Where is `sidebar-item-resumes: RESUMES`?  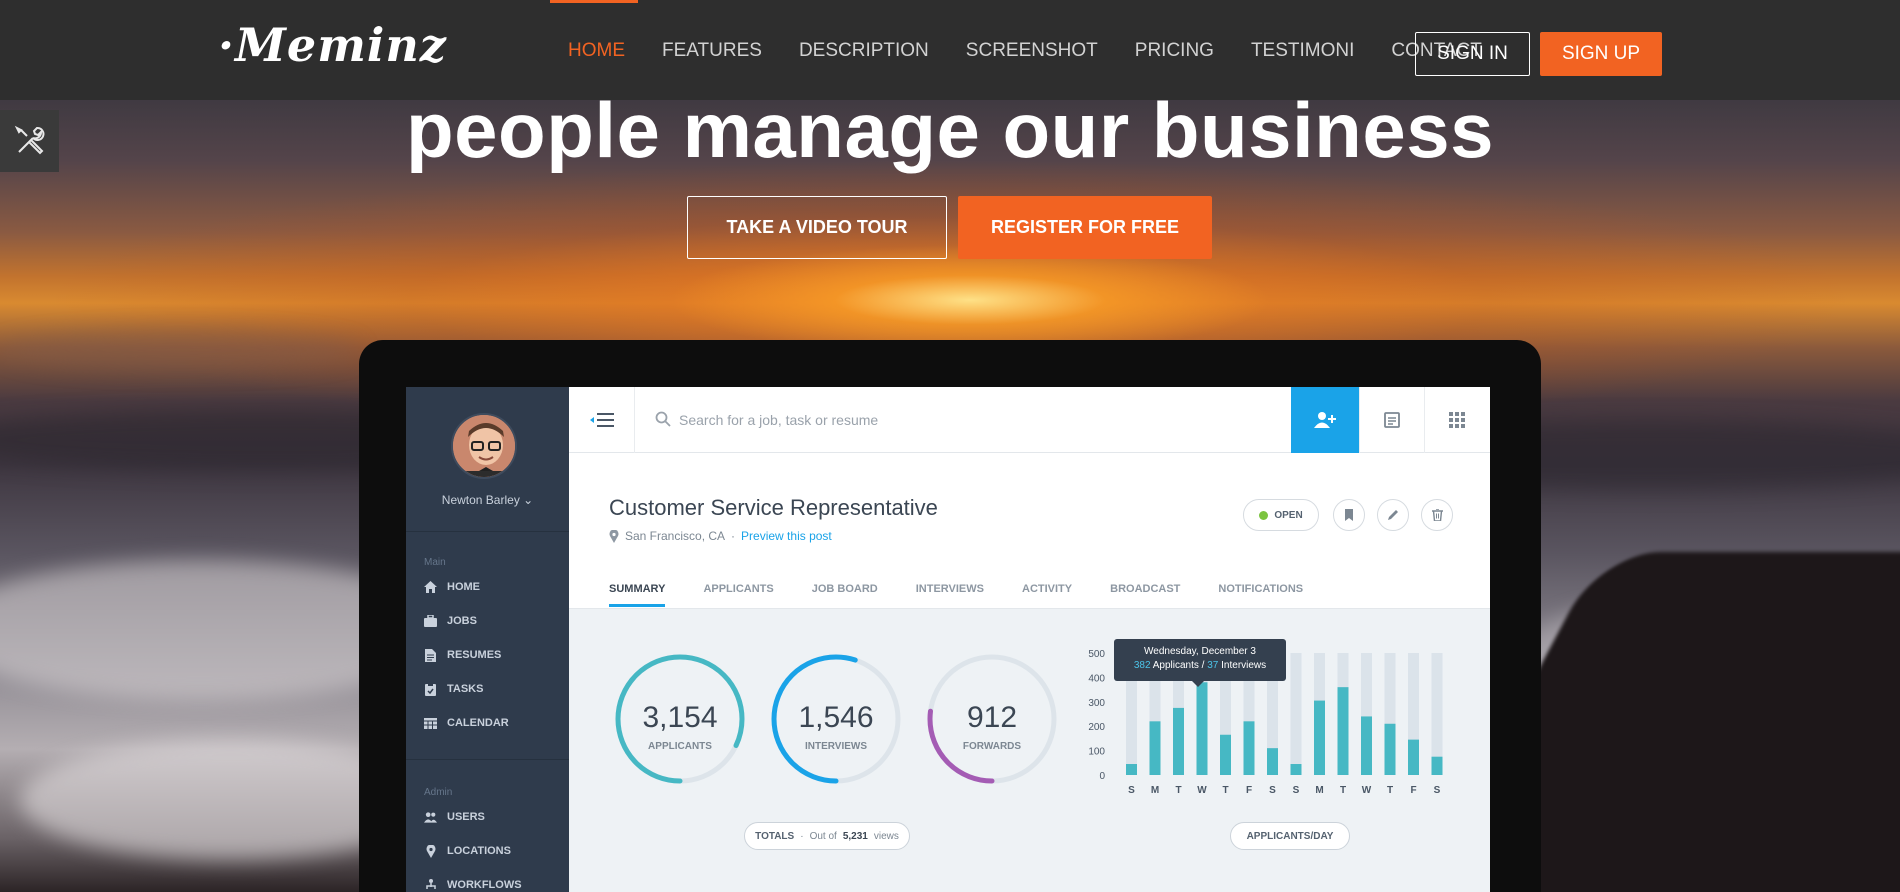 sidebar-item-resumes: RESUMES is located at coordinates (462, 655).